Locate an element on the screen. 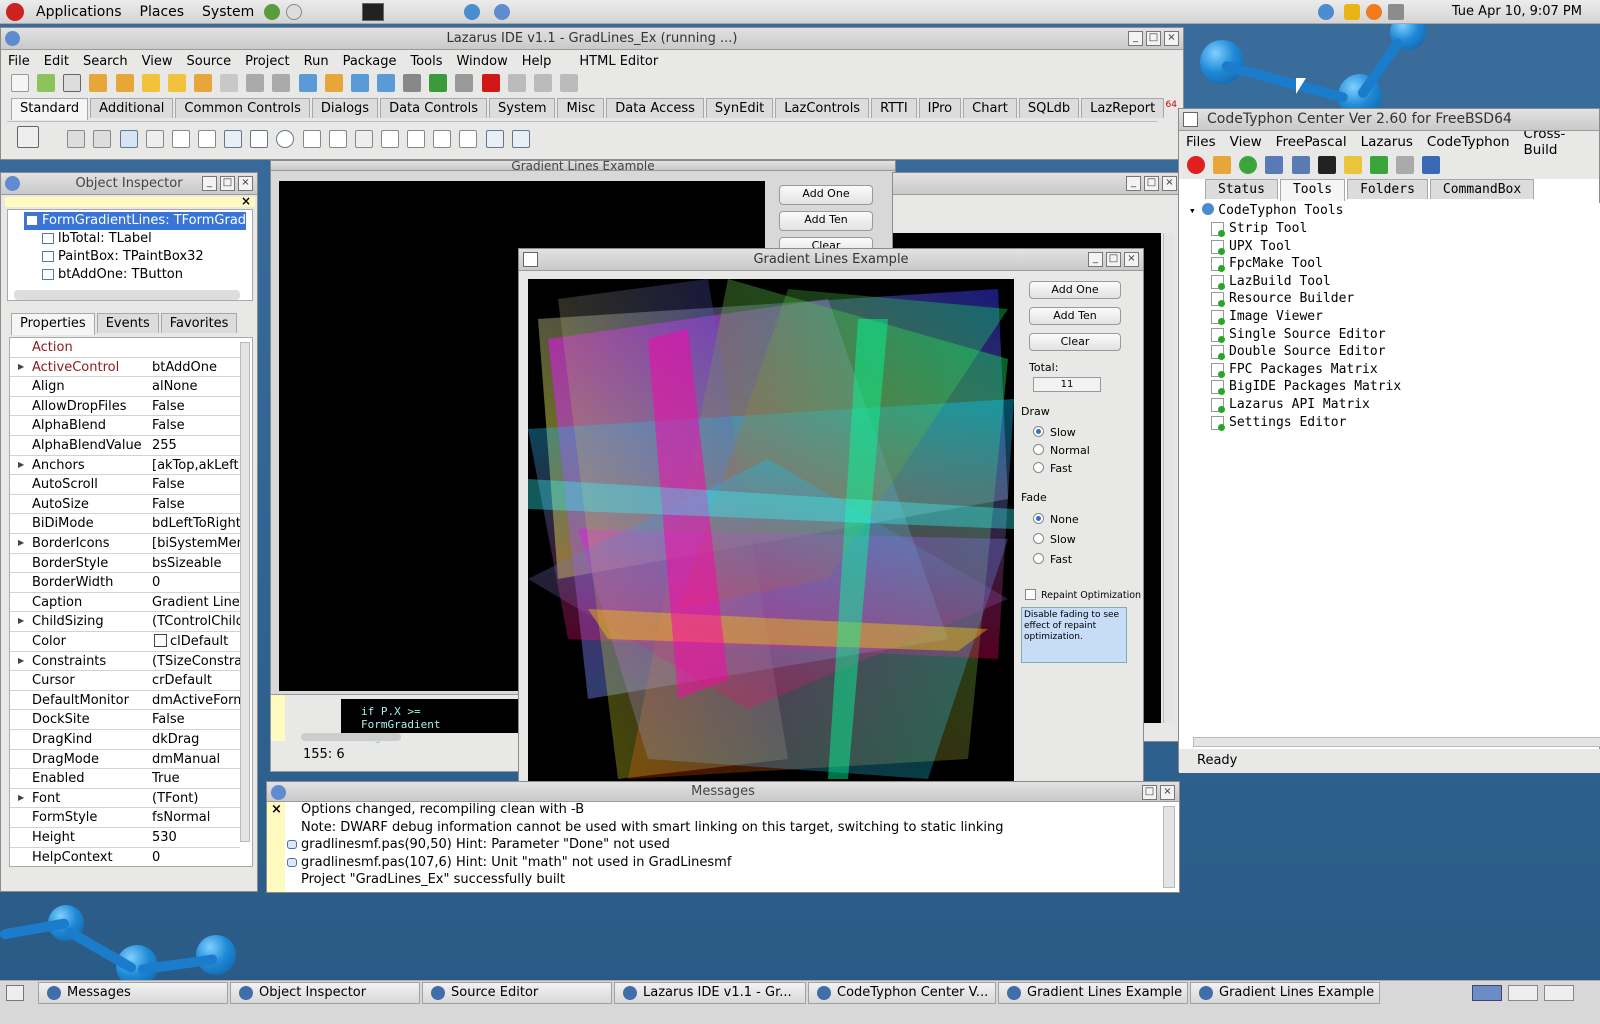 Image resolution: width=1600 pixels, height=1024 pixels. property-row: Action is located at coordinates (125, 348).